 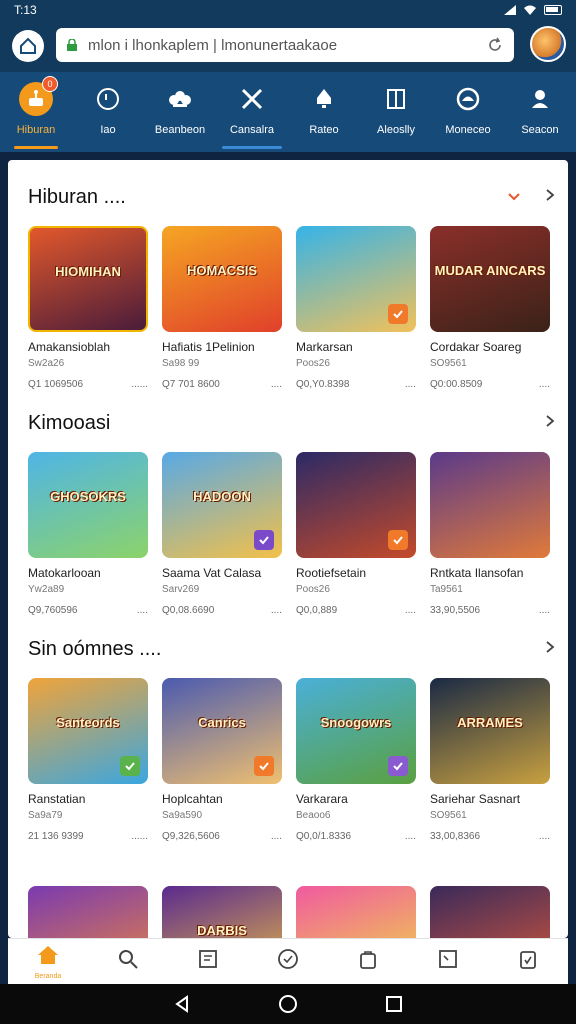 What do you see at coordinates (88, 731) in the screenshot?
I see `game-thumbnail: Santeords` at bounding box center [88, 731].